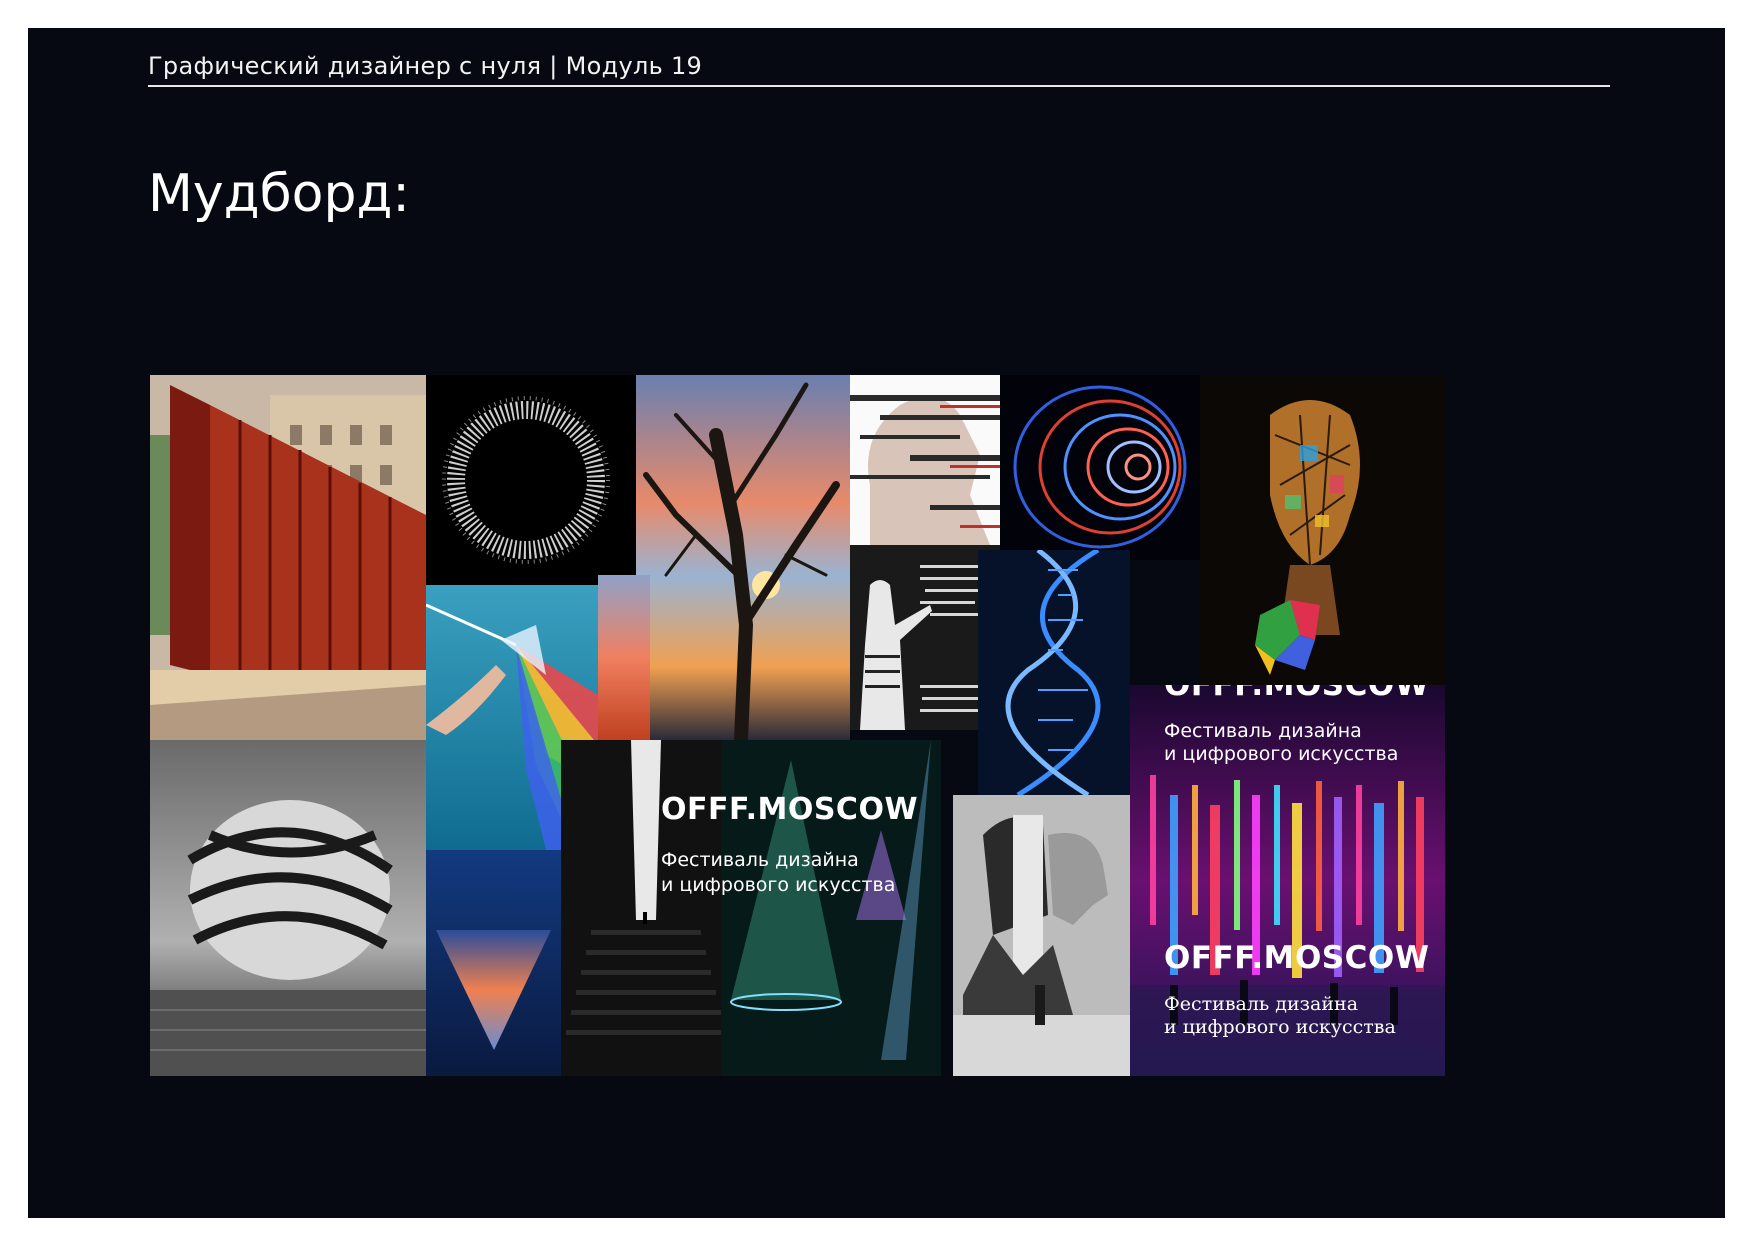 This screenshot has width=1754, height=1240. Describe the element at coordinates (288, 908) in the screenshot. I see `sphere-building-image` at that location.